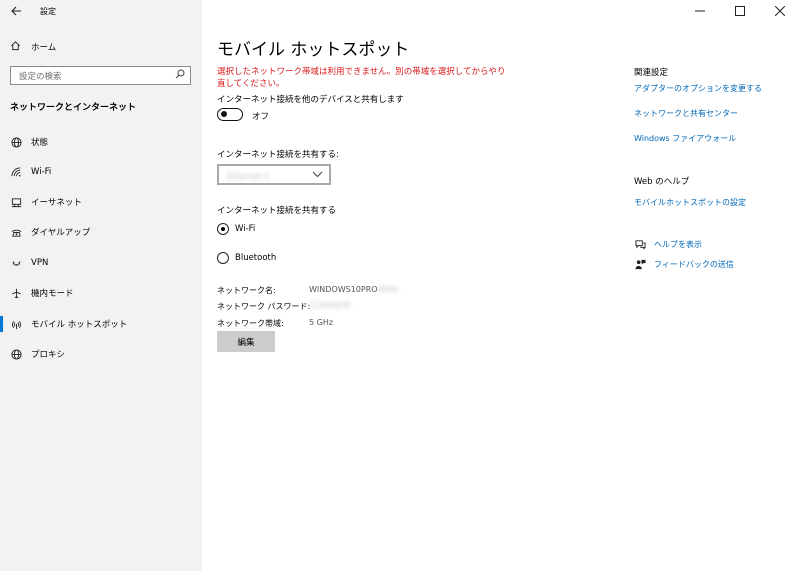 This screenshot has height=571, width=800. Describe the element at coordinates (274, 174) in the screenshot. I see `share-from-dropdown: Ethernet 2` at that location.